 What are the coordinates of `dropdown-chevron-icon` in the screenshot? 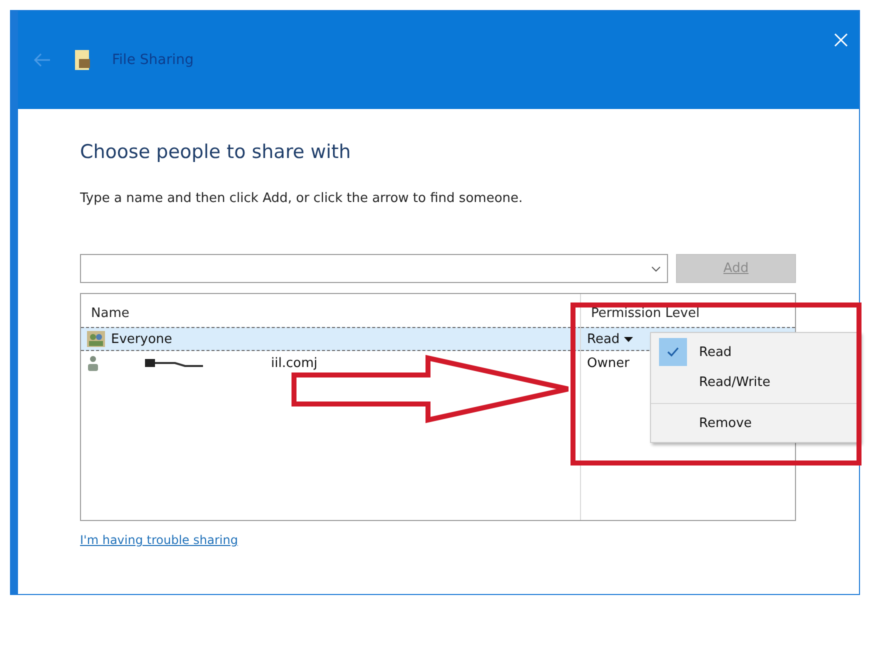 It's located at (656, 269).